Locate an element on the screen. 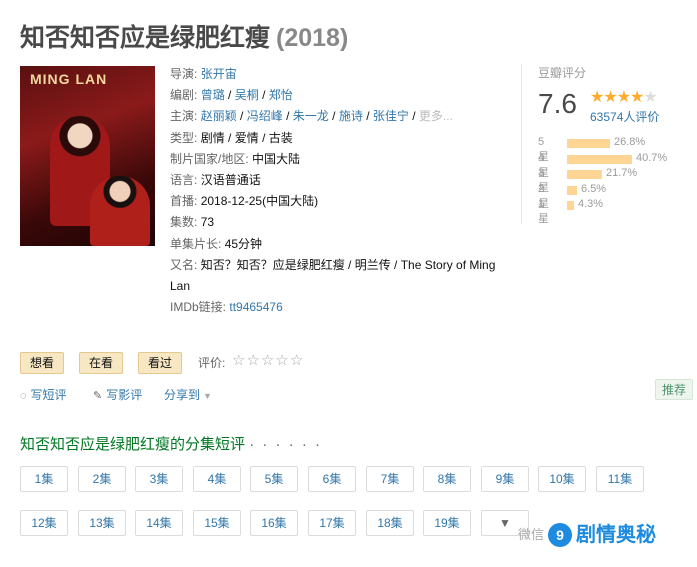 This screenshot has width=697, height=567. director-link: 张开宙 is located at coordinates (219, 74).